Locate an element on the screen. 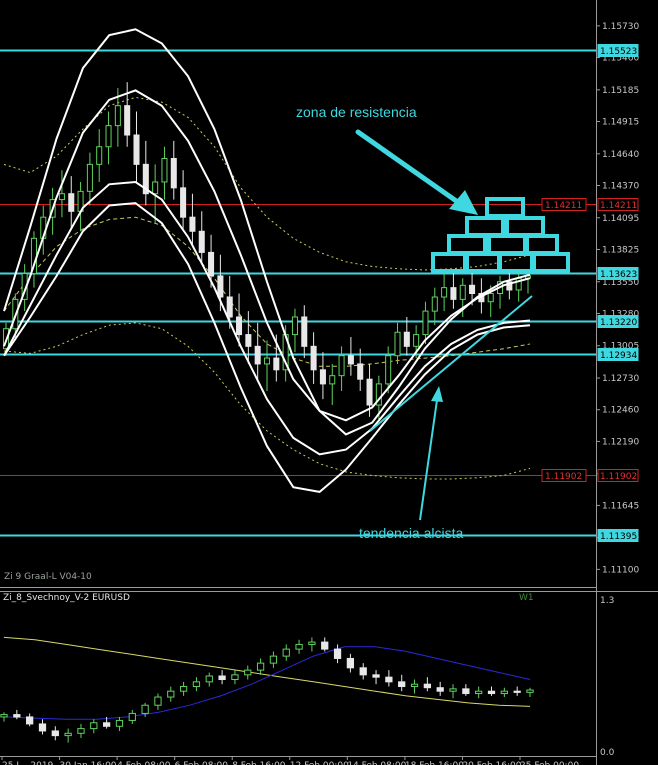 Image resolution: width=658 pixels, height=765 pixels. price-tick-label: 1.15185 is located at coordinates (620, 91).